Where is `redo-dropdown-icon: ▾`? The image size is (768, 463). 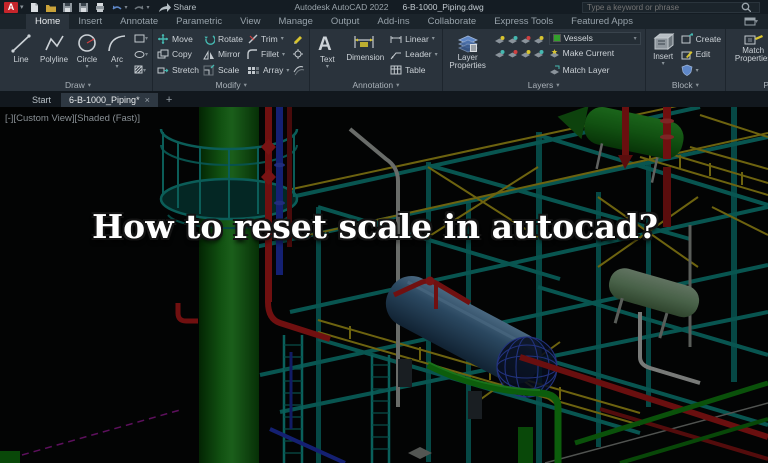 redo-dropdown-icon: ▾ is located at coordinates (148, 7).